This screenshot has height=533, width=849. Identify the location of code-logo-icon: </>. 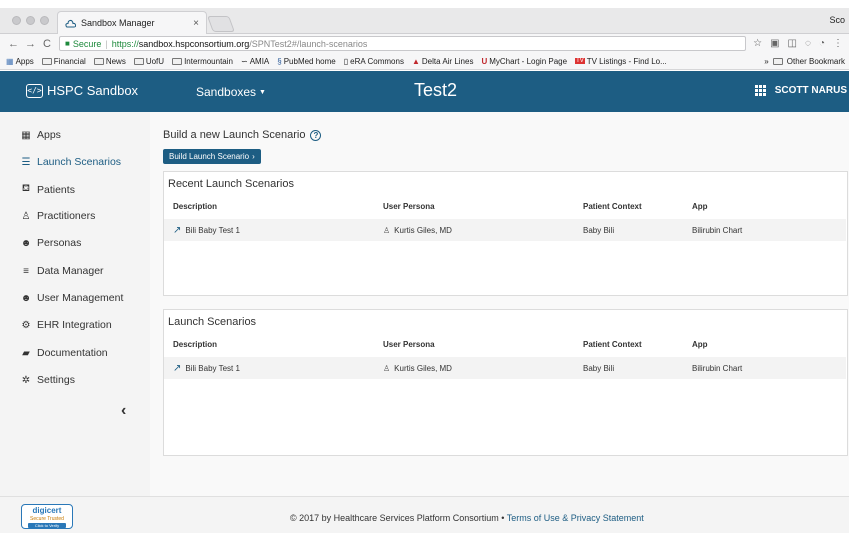
(34, 90).